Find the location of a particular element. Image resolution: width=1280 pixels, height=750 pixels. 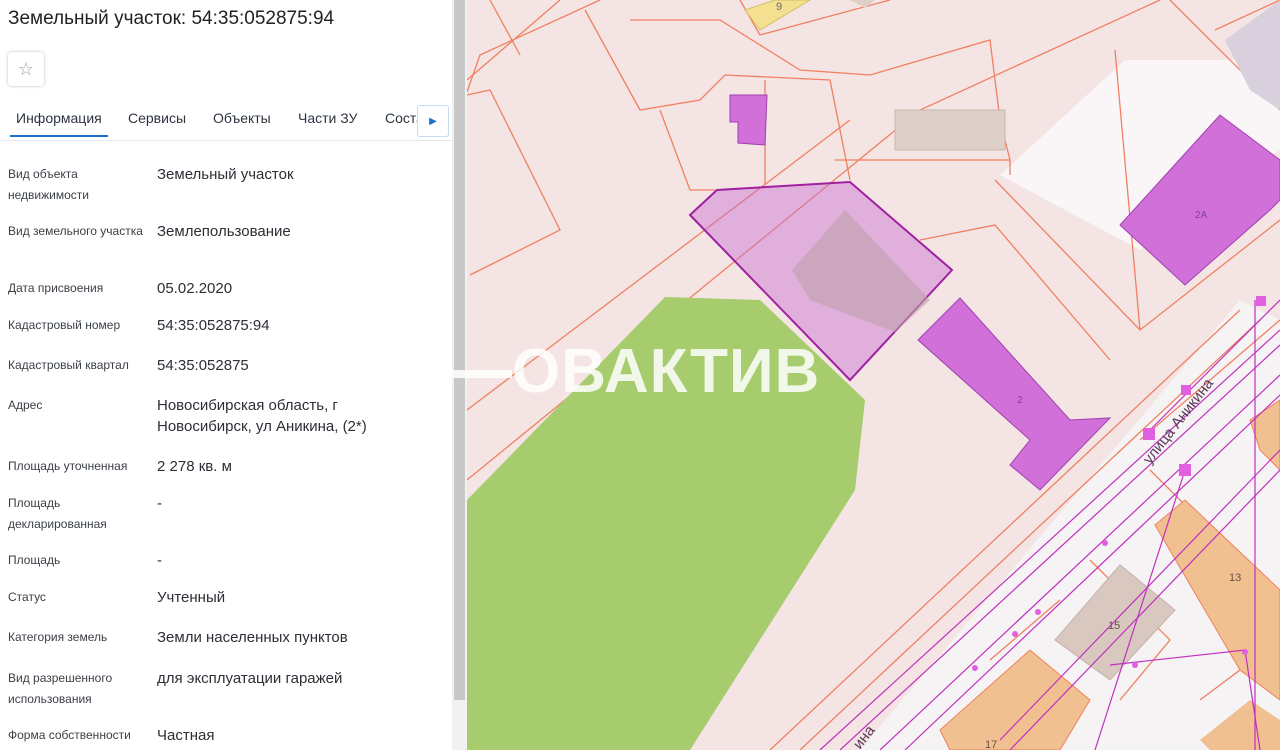

field-label: Форма собственности is located at coordinates (69, 735).